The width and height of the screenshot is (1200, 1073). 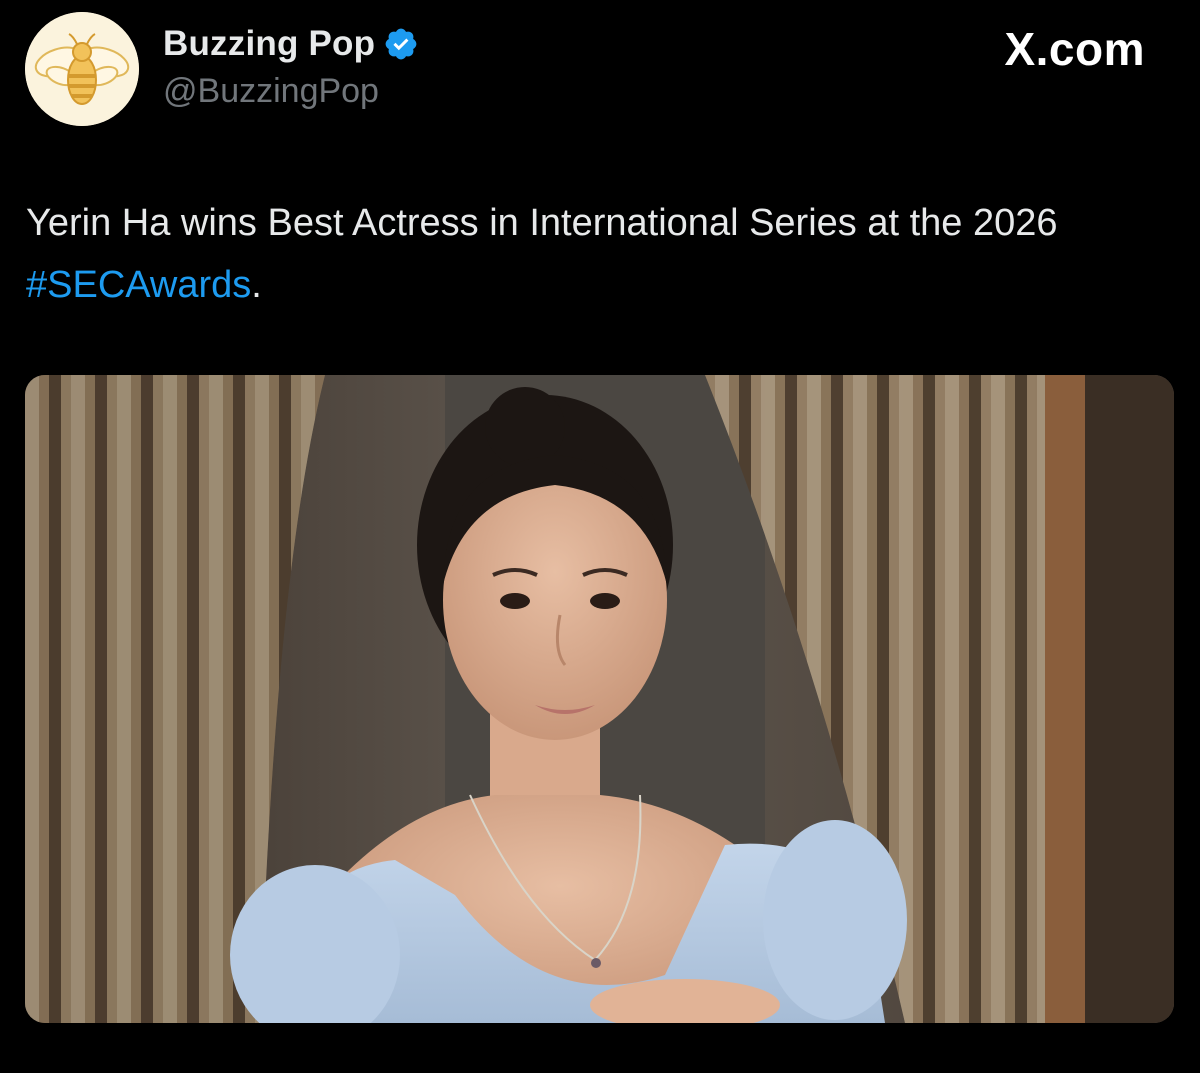 What do you see at coordinates (269, 44) in the screenshot?
I see `display-name: Buzzing Pop` at bounding box center [269, 44].